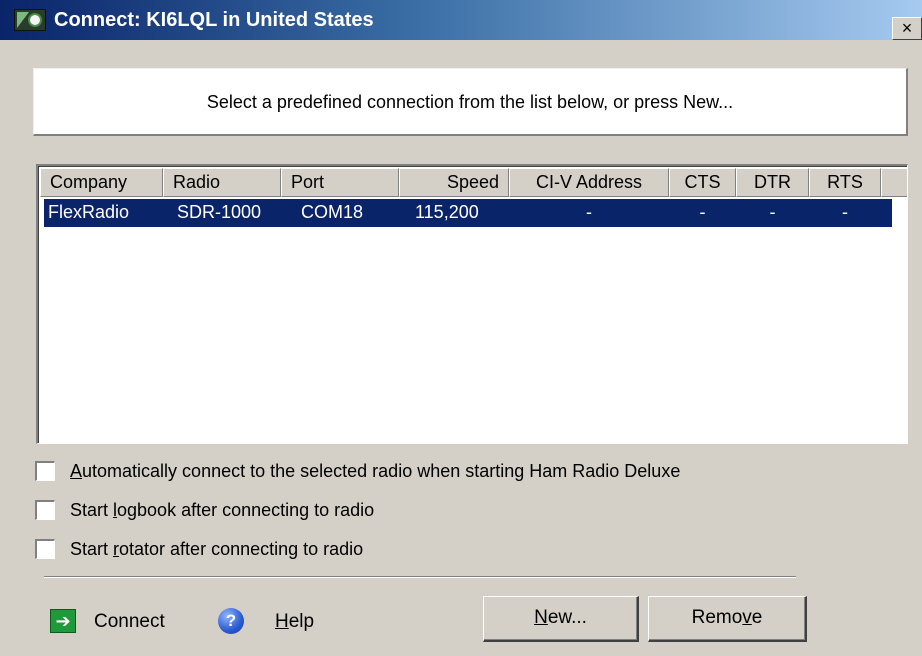 The image size is (922, 656). Describe the element at coordinates (30, 20) in the screenshot. I see `app-icon` at that location.